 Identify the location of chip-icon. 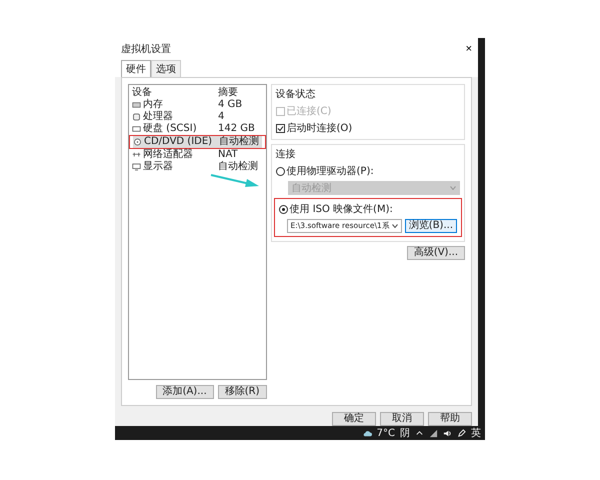
(136, 117).